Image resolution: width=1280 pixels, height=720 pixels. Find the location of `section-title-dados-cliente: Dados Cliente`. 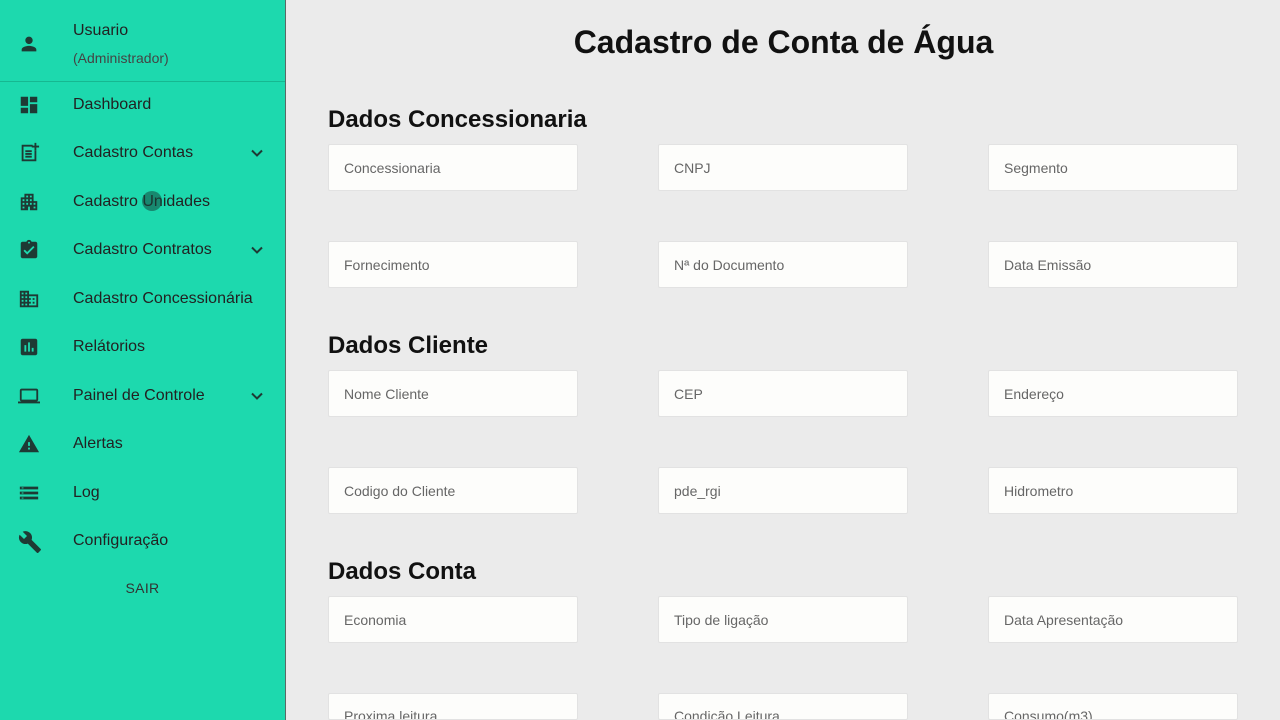

section-title-dados-cliente: Dados Cliente is located at coordinates (408, 345).